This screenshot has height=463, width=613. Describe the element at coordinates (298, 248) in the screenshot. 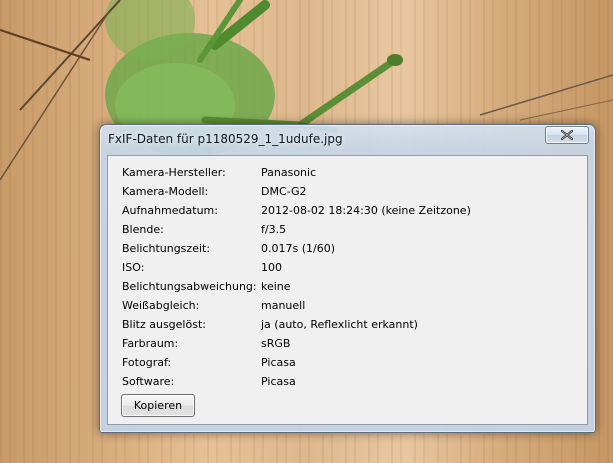

I see `exif-value: 0.017s (1/60)` at that location.